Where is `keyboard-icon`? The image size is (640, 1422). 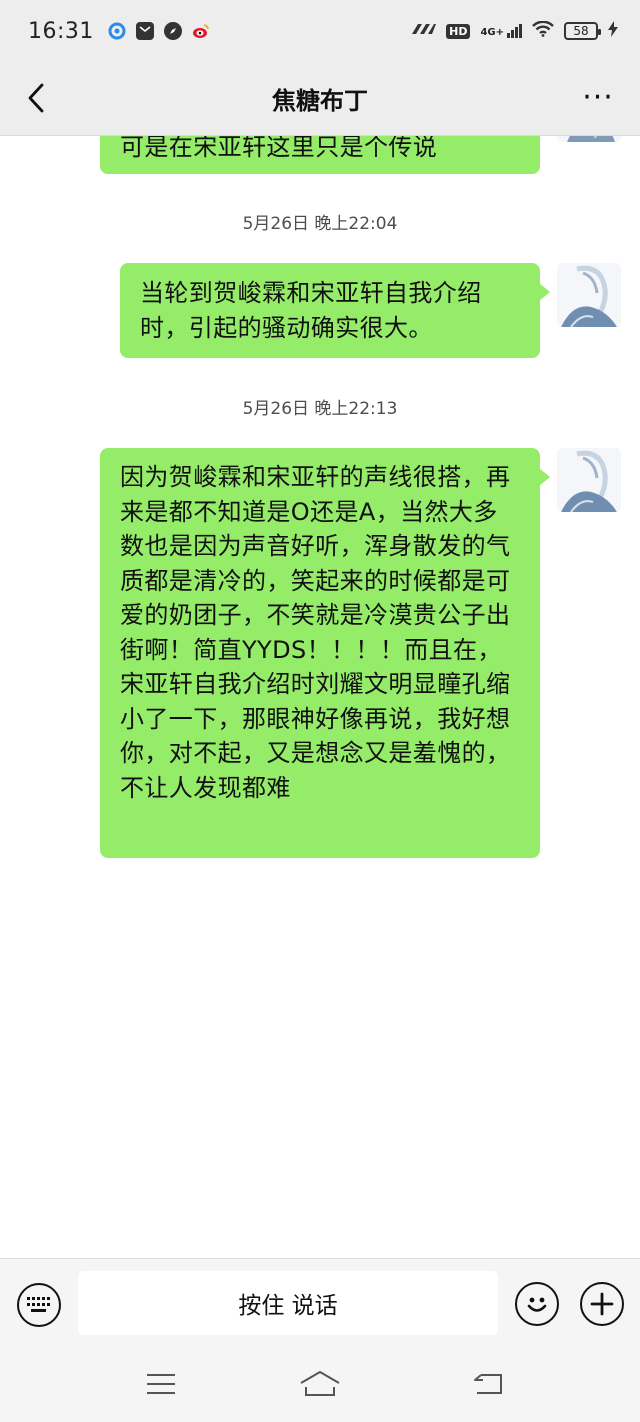 keyboard-icon is located at coordinates (38, 1304).